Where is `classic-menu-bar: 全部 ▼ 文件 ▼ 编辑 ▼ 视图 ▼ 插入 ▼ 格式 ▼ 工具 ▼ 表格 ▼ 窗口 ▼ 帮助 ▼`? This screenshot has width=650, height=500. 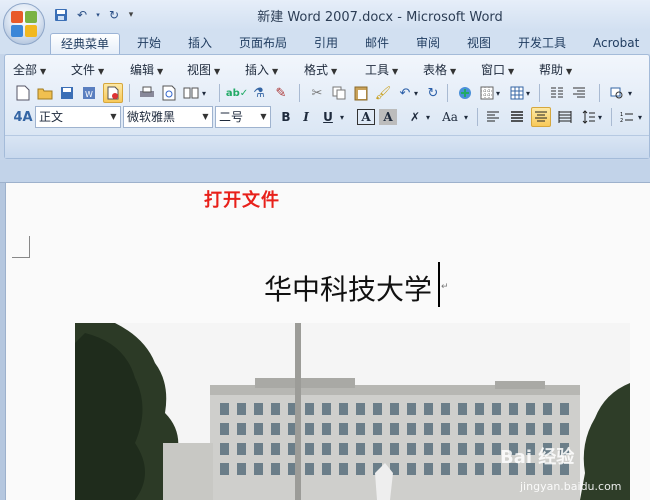
classic-menu-bar: 全部 ▼ 文件 ▼ 编辑 ▼ 视图 ▼ 插入 ▼ 格式 ▼ 工具 ▼ 表格 ▼ 窗口 ▼ 帮助 ▼ is located at coordinates (327, 69).